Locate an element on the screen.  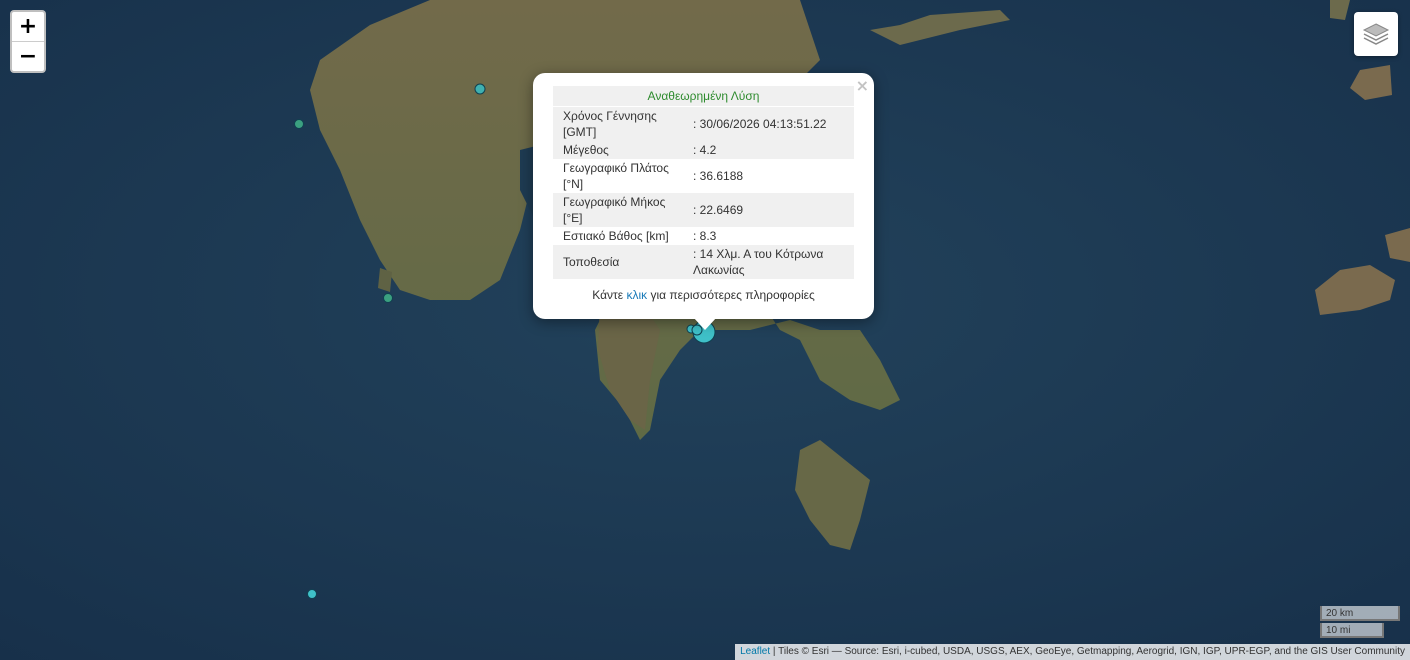
info-row-magnitude: Μέγεθος : 4.2 is located at coordinates (703, 150).